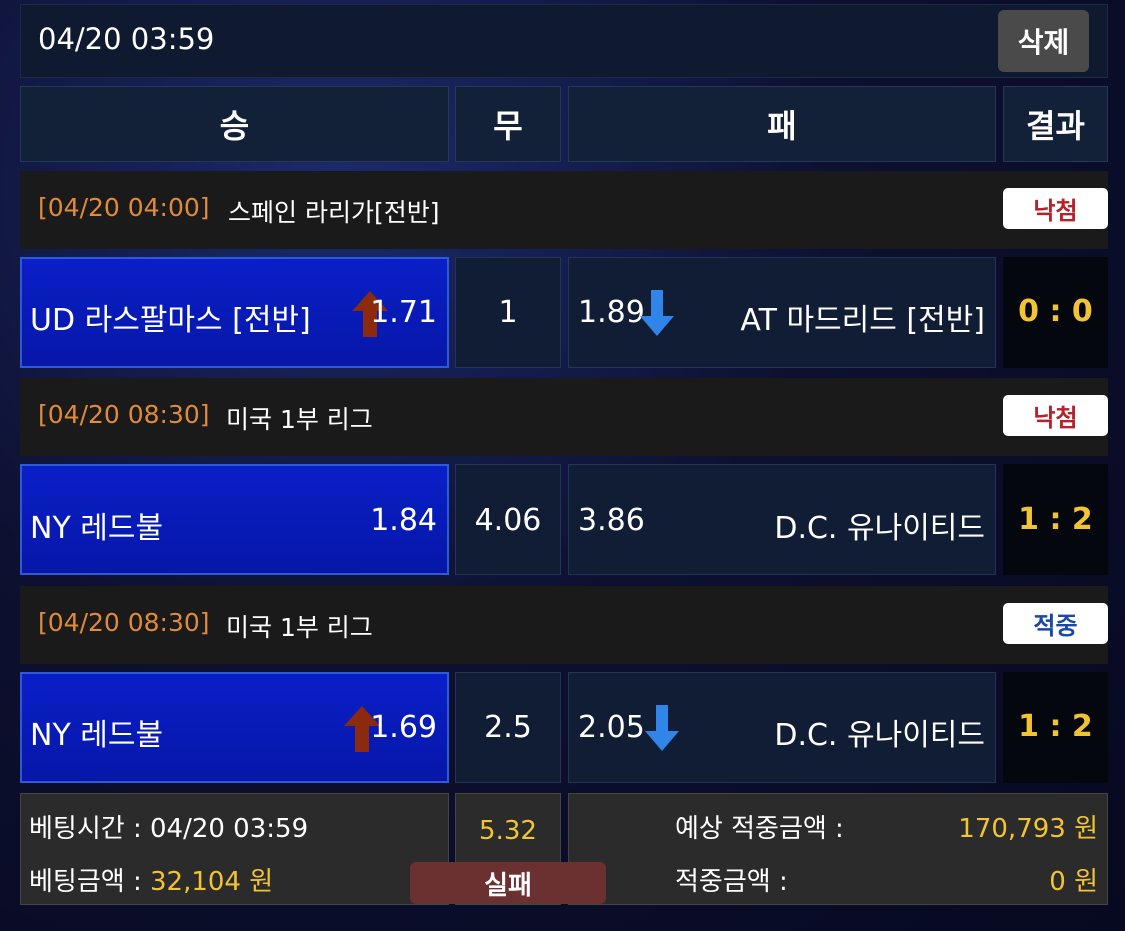 The height and width of the screenshot is (931, 1125). What do you see at coordinates (508, 124) in the screenshot?
I see `column-header-draw: 무` at bounding box center [508, 124].